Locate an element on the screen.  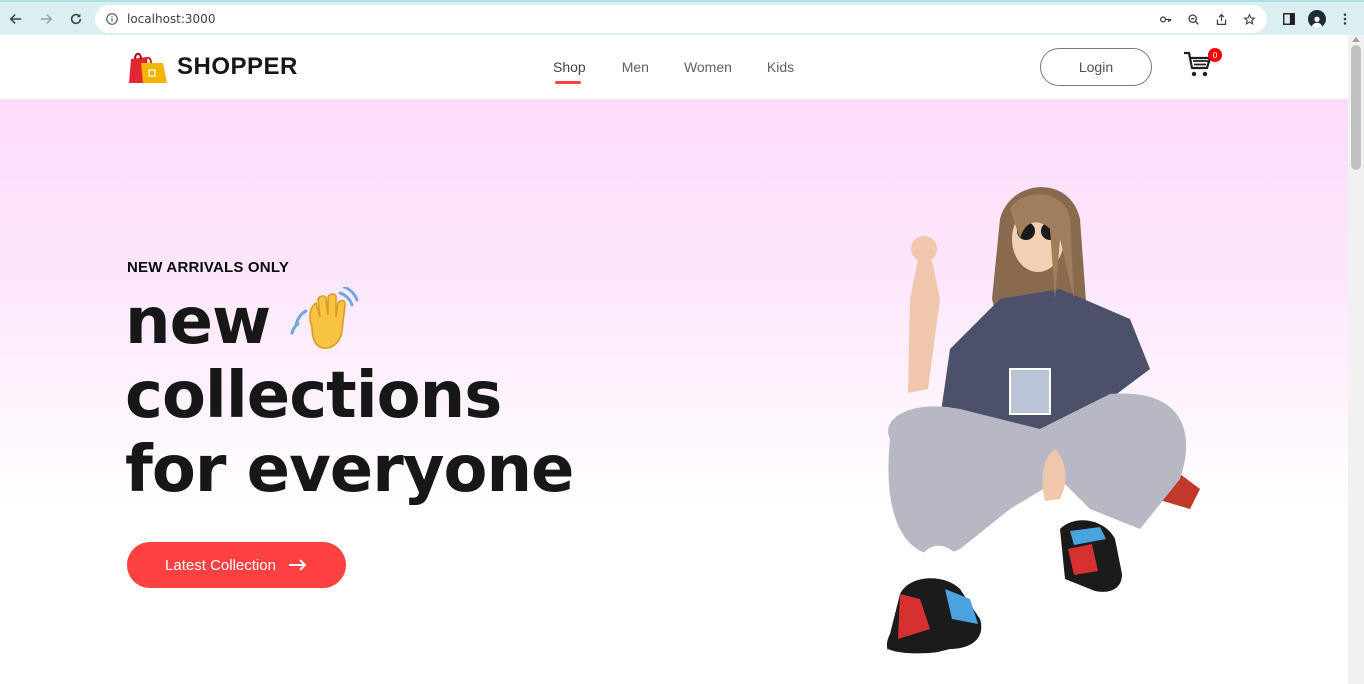
menu-item-kids: Kids is located at coordinates (780, 67).